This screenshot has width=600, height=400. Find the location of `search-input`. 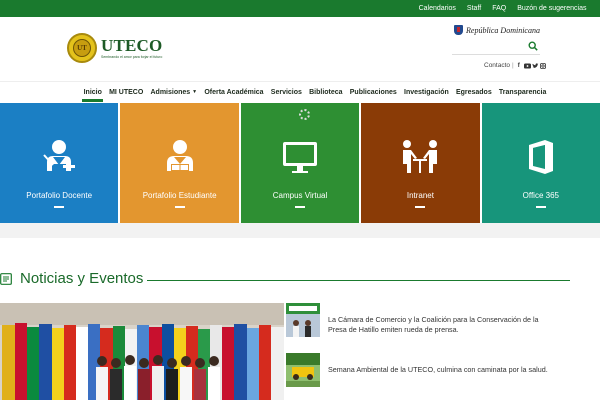

search-input is located at coordinates (488, 46).